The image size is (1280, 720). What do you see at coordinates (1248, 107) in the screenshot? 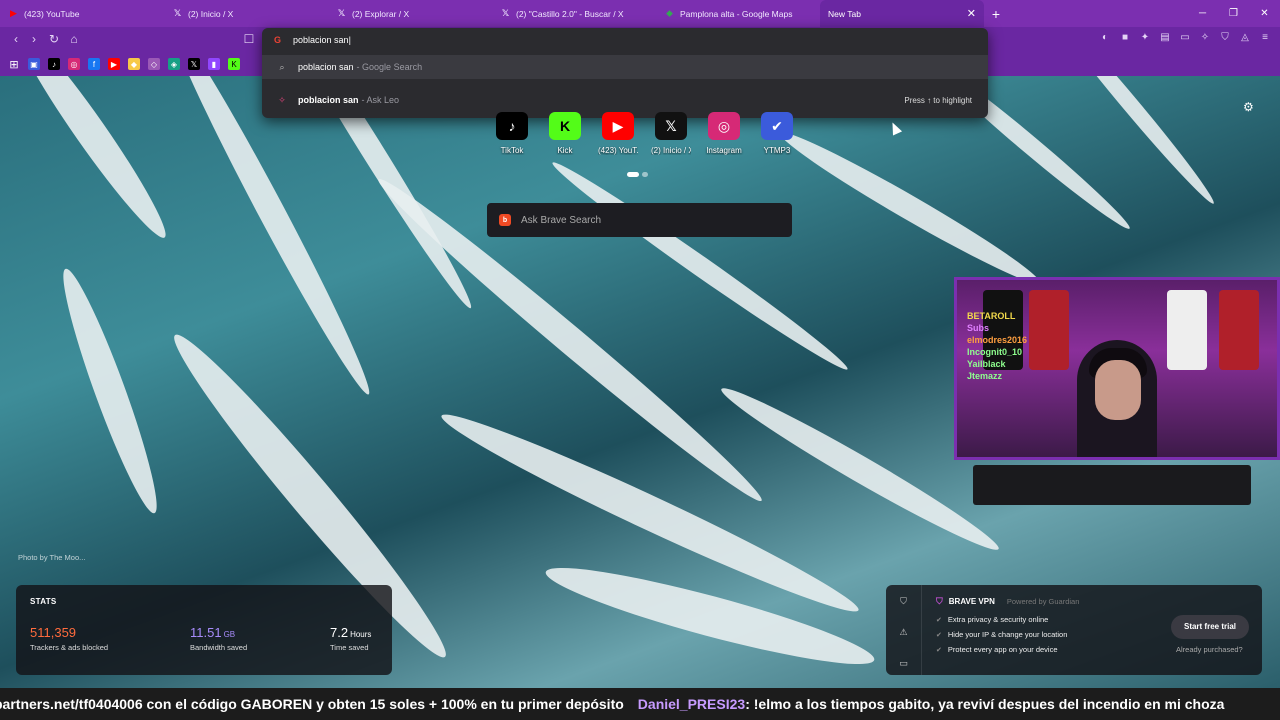
I see `gear-icon: ⚙` at bounding box center [1248, 107].